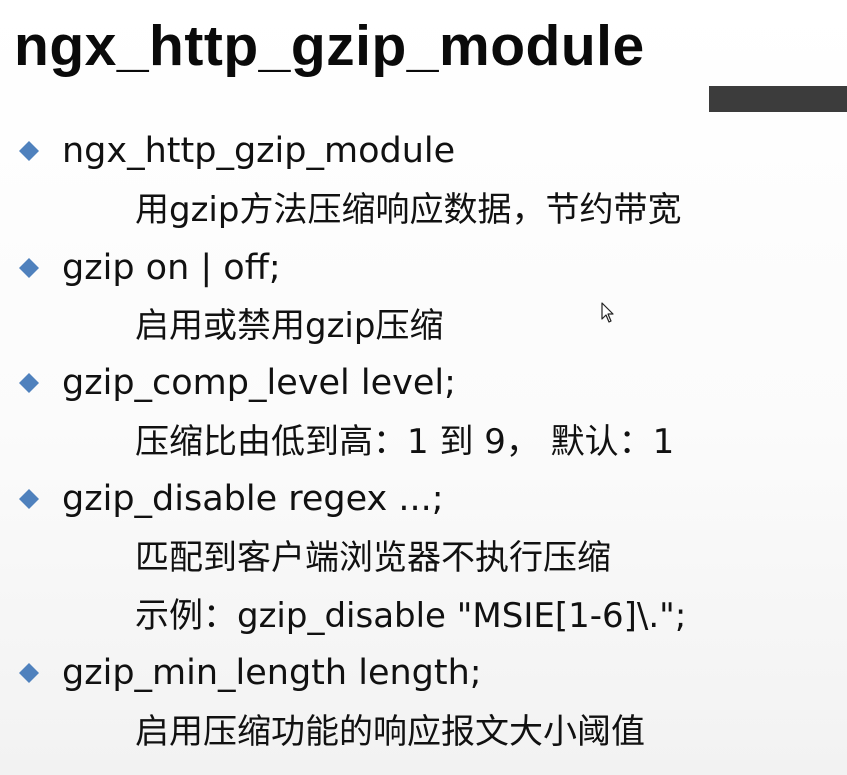 The image size is (847, 775). Describe the element at coordinates (253, 499) in the screenshot. I see `directive-text: gzip_disable regex ...;` at that location.